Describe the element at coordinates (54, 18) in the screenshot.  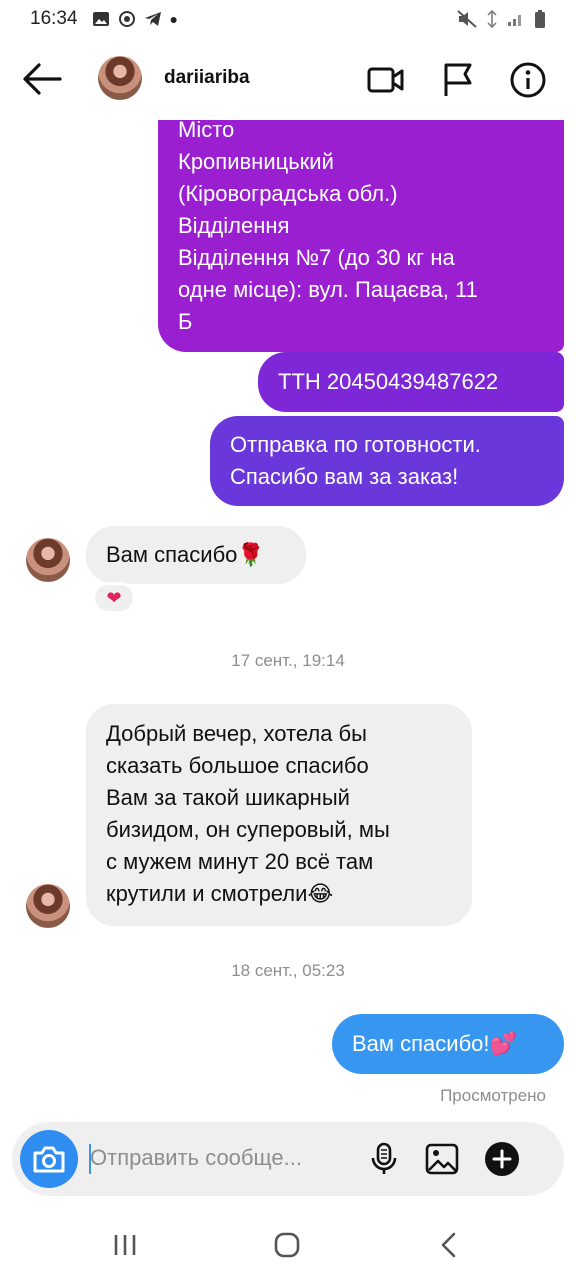
I see `status-time: 16:34` at that location.